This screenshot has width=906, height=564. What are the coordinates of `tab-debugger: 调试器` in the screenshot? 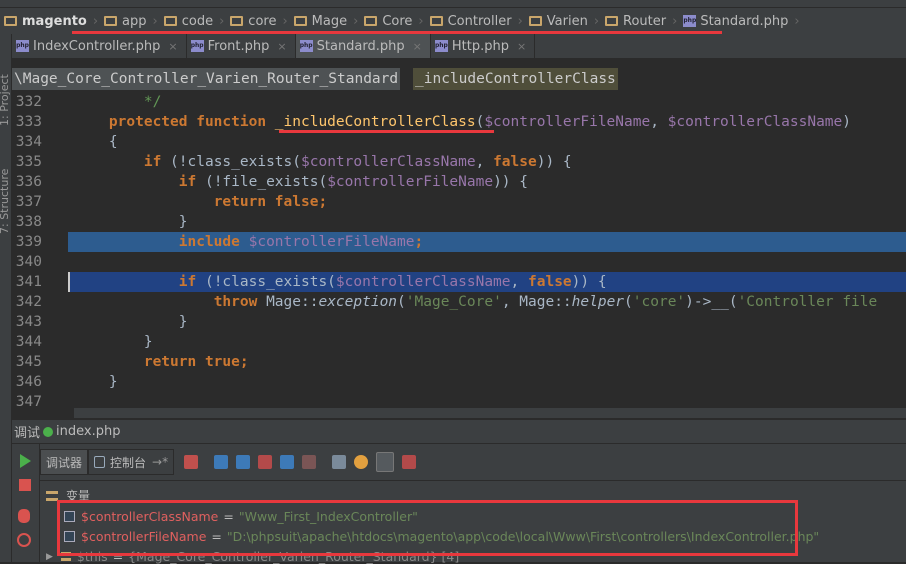 It's located at (64, 462).